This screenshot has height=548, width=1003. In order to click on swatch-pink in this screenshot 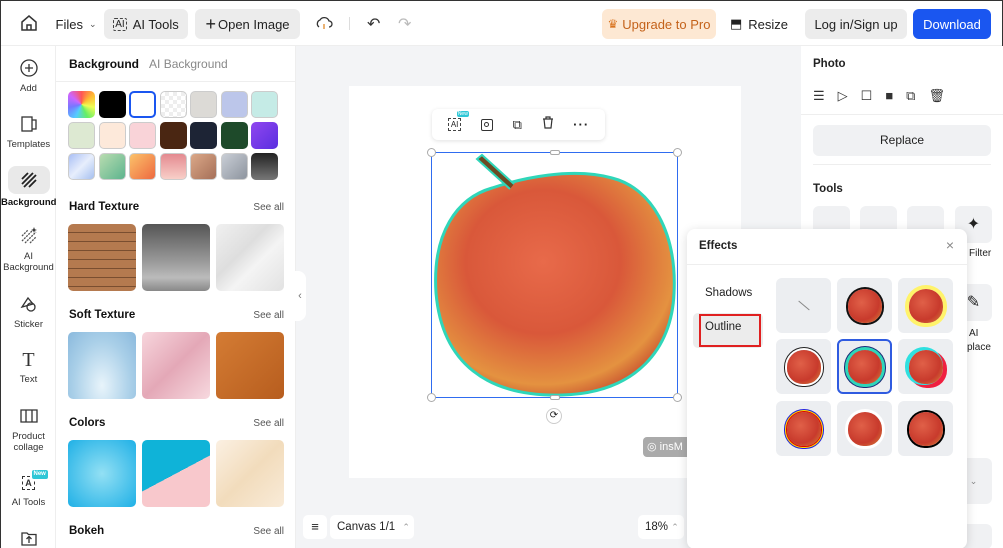, I will do `click(142, 135)`.